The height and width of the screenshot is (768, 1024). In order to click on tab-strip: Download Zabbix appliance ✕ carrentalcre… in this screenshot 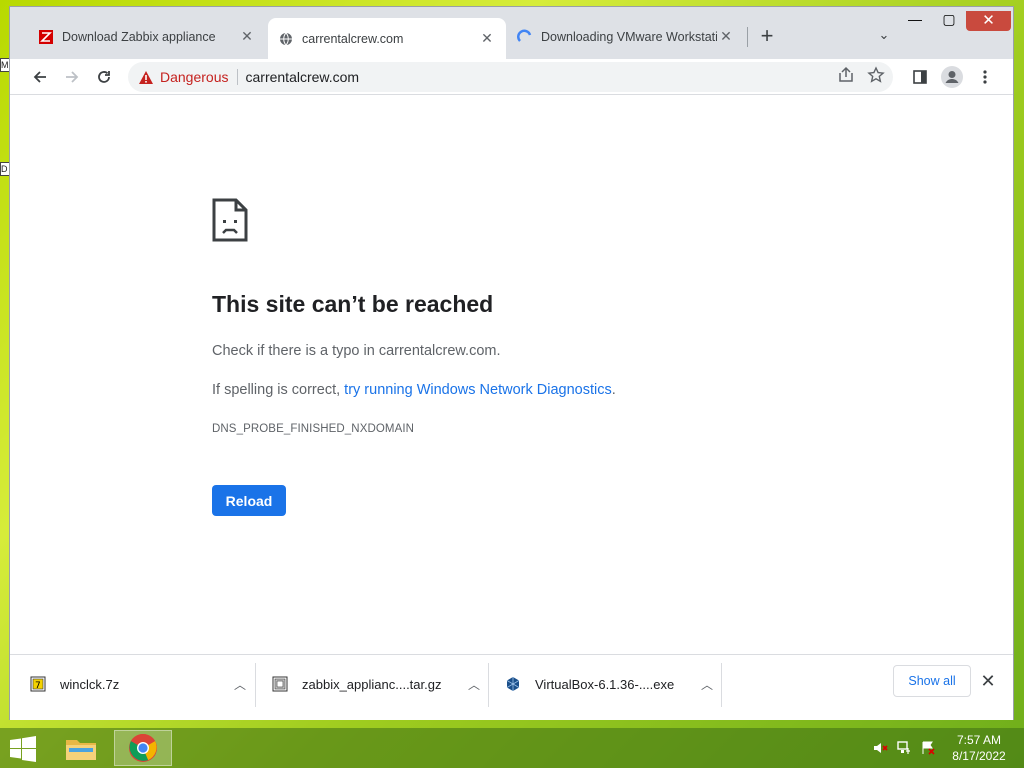, I will do `click(511, 33)`.